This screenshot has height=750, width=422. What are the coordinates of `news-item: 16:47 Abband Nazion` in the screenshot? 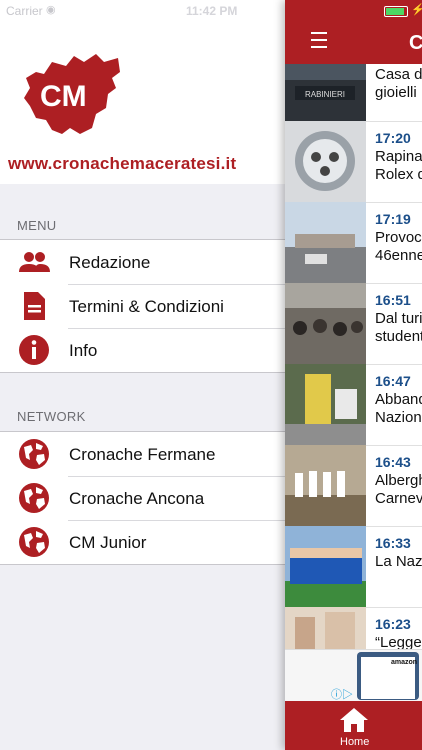 It's located at (353, 405).